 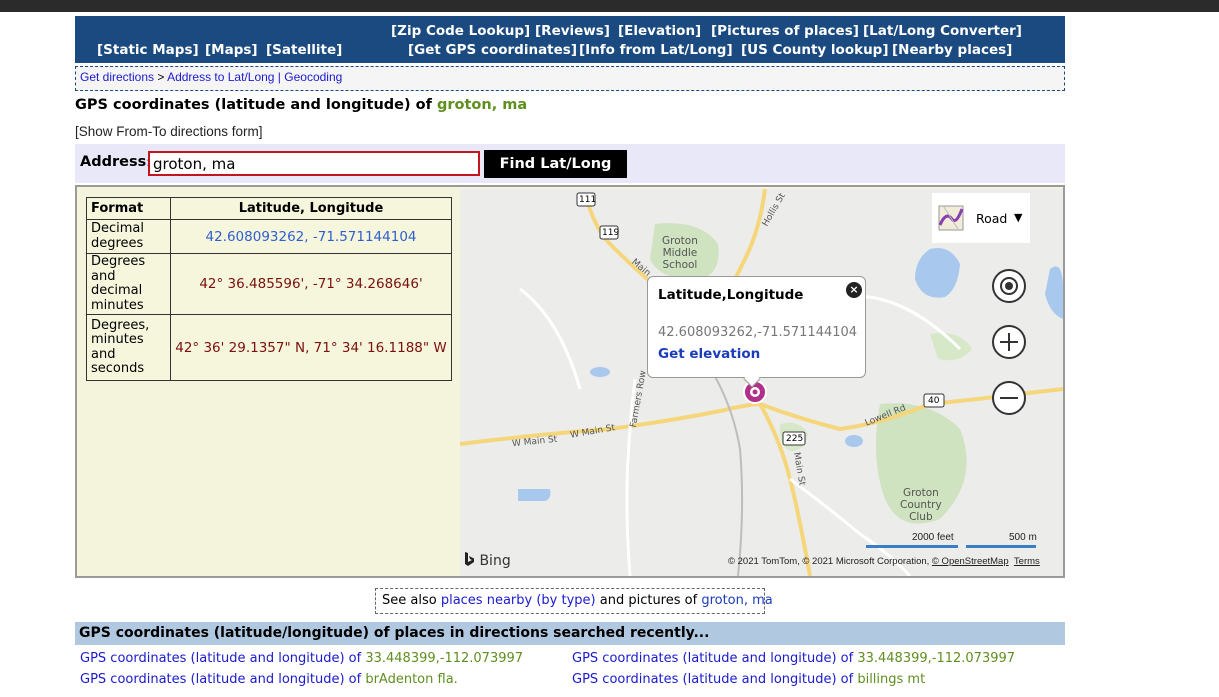 I want to click on locate-me-button, so click(x=1009, y=286).